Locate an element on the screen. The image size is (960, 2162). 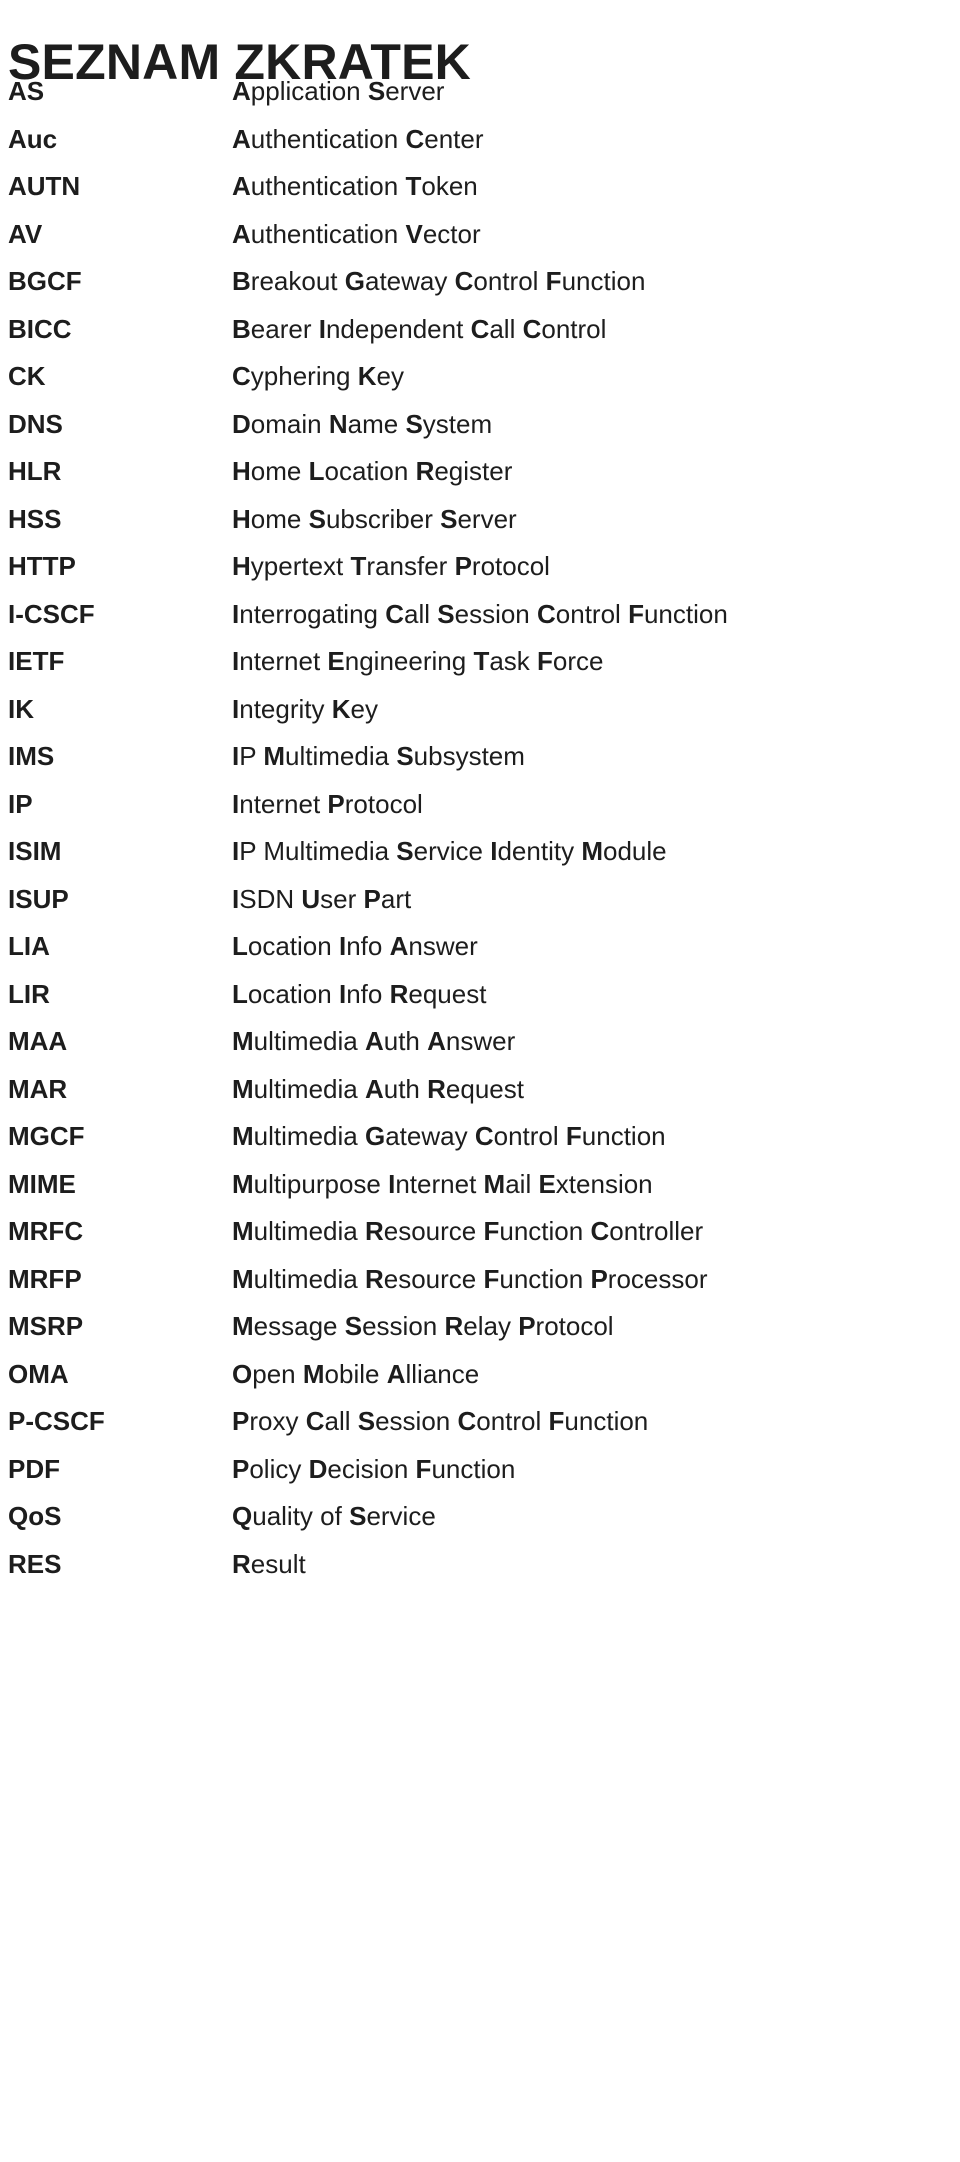
abbreviation-row: MIME Multipurpose Internet Mail Extension is located at coordinates (480, 1191).